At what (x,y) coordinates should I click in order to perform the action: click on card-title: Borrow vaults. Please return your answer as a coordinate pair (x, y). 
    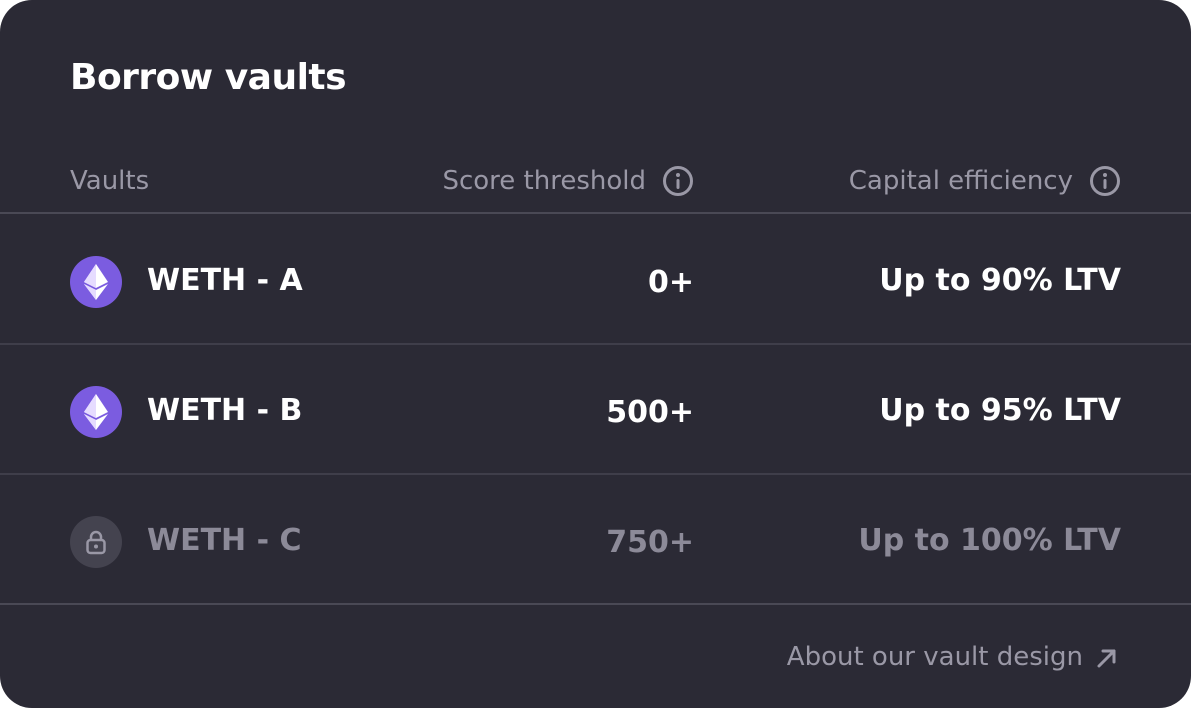
    Looking at the image, I should click on (208, 77).